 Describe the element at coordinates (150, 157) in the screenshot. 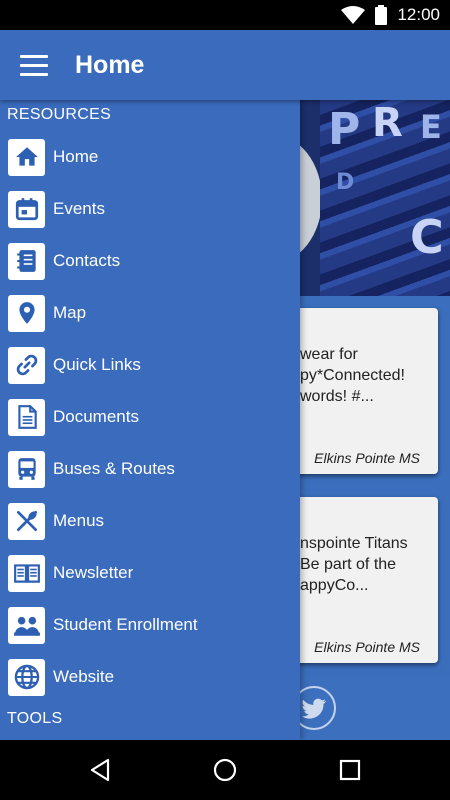

I see `drawer-item-home: Home` at that location.